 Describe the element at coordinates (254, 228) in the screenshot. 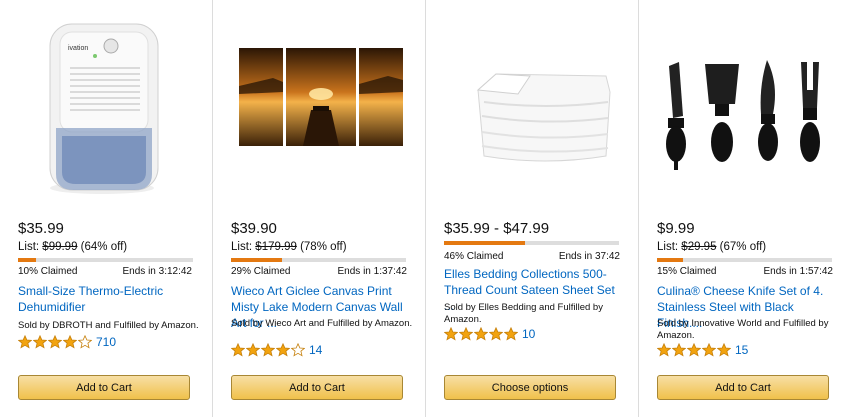

I see `deal-price: $39.90` at that location.